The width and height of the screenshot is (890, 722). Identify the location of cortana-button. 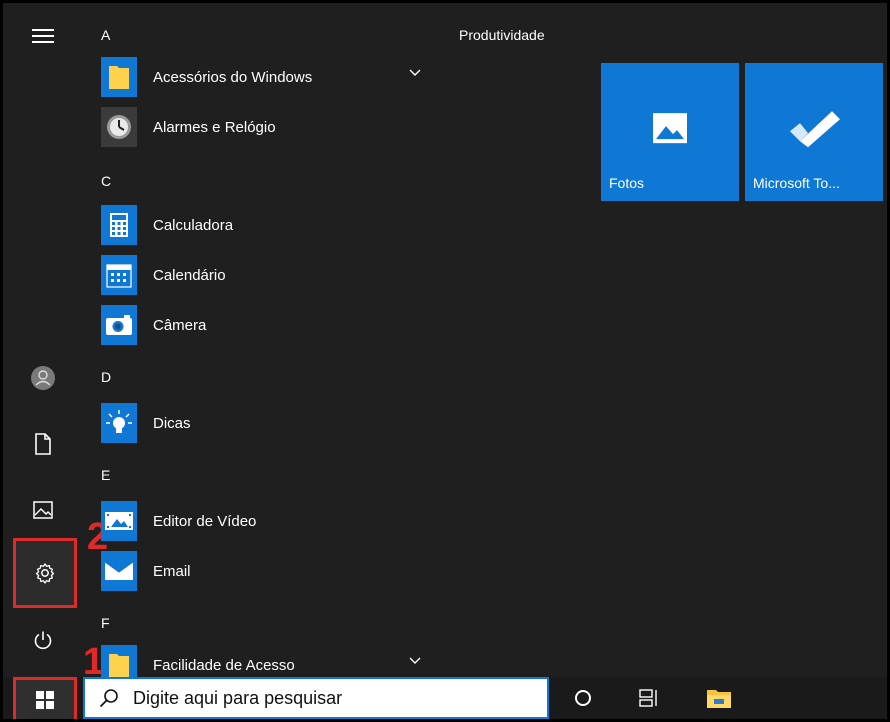
(583, 698).